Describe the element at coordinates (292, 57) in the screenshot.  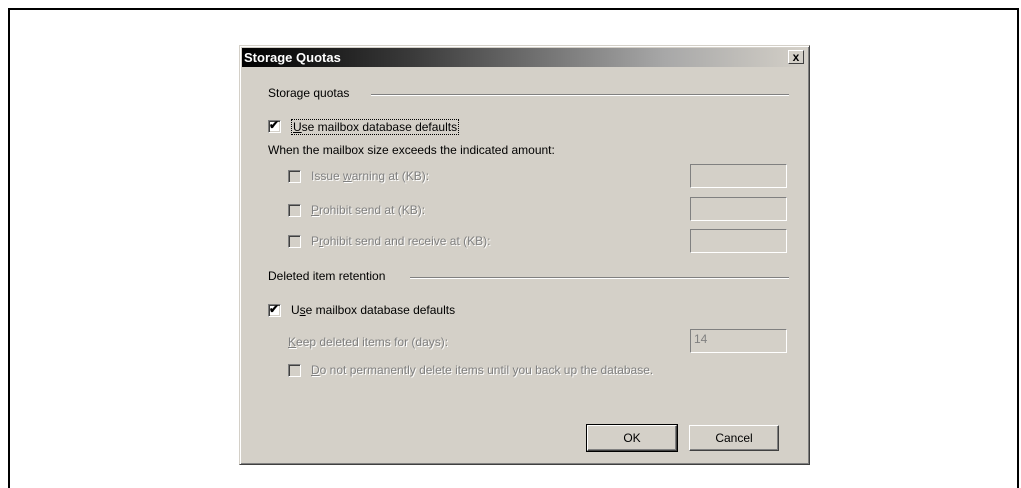
I see `dialog-title: Storage Quotas` at that location.